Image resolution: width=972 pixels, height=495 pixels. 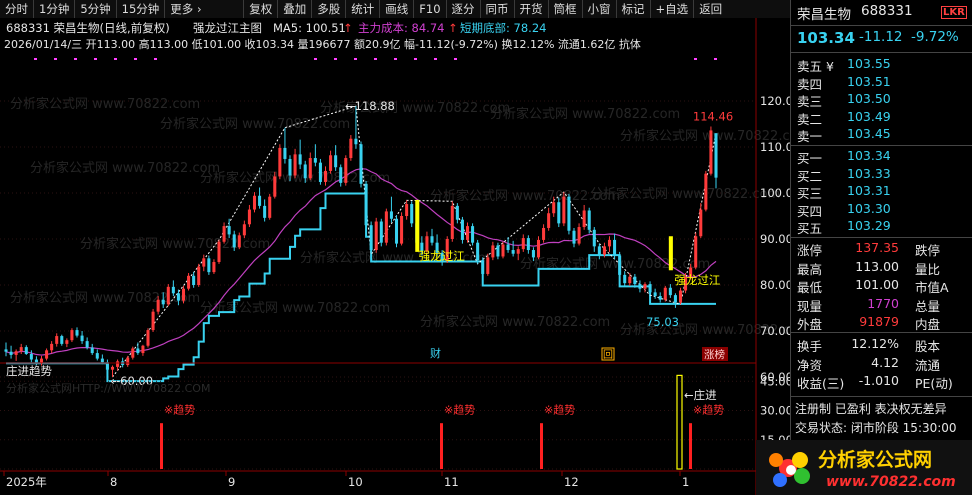 What do you see at coordinates (355, 482) in the screenshot?
I see `date-tick-label: 10` at bounding box center [355, 482].